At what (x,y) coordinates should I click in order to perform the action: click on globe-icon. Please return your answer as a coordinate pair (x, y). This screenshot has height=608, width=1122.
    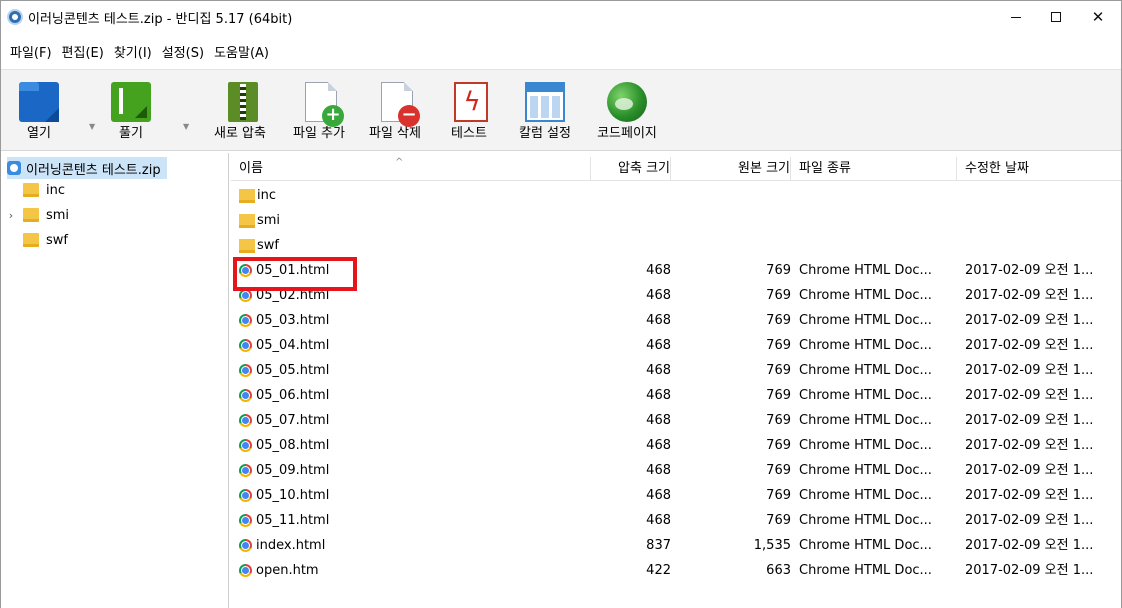
    Looking at the image, I should click on (627, 102).